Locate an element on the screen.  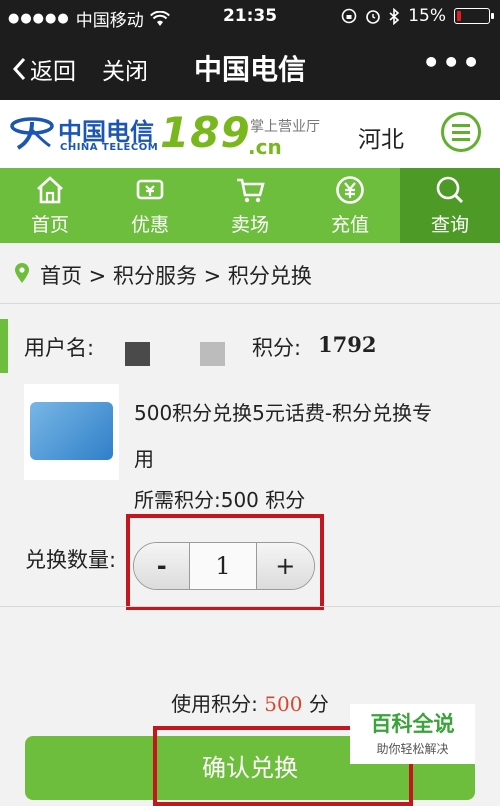
bluetooth-icon is located at coordinates (394, 16).